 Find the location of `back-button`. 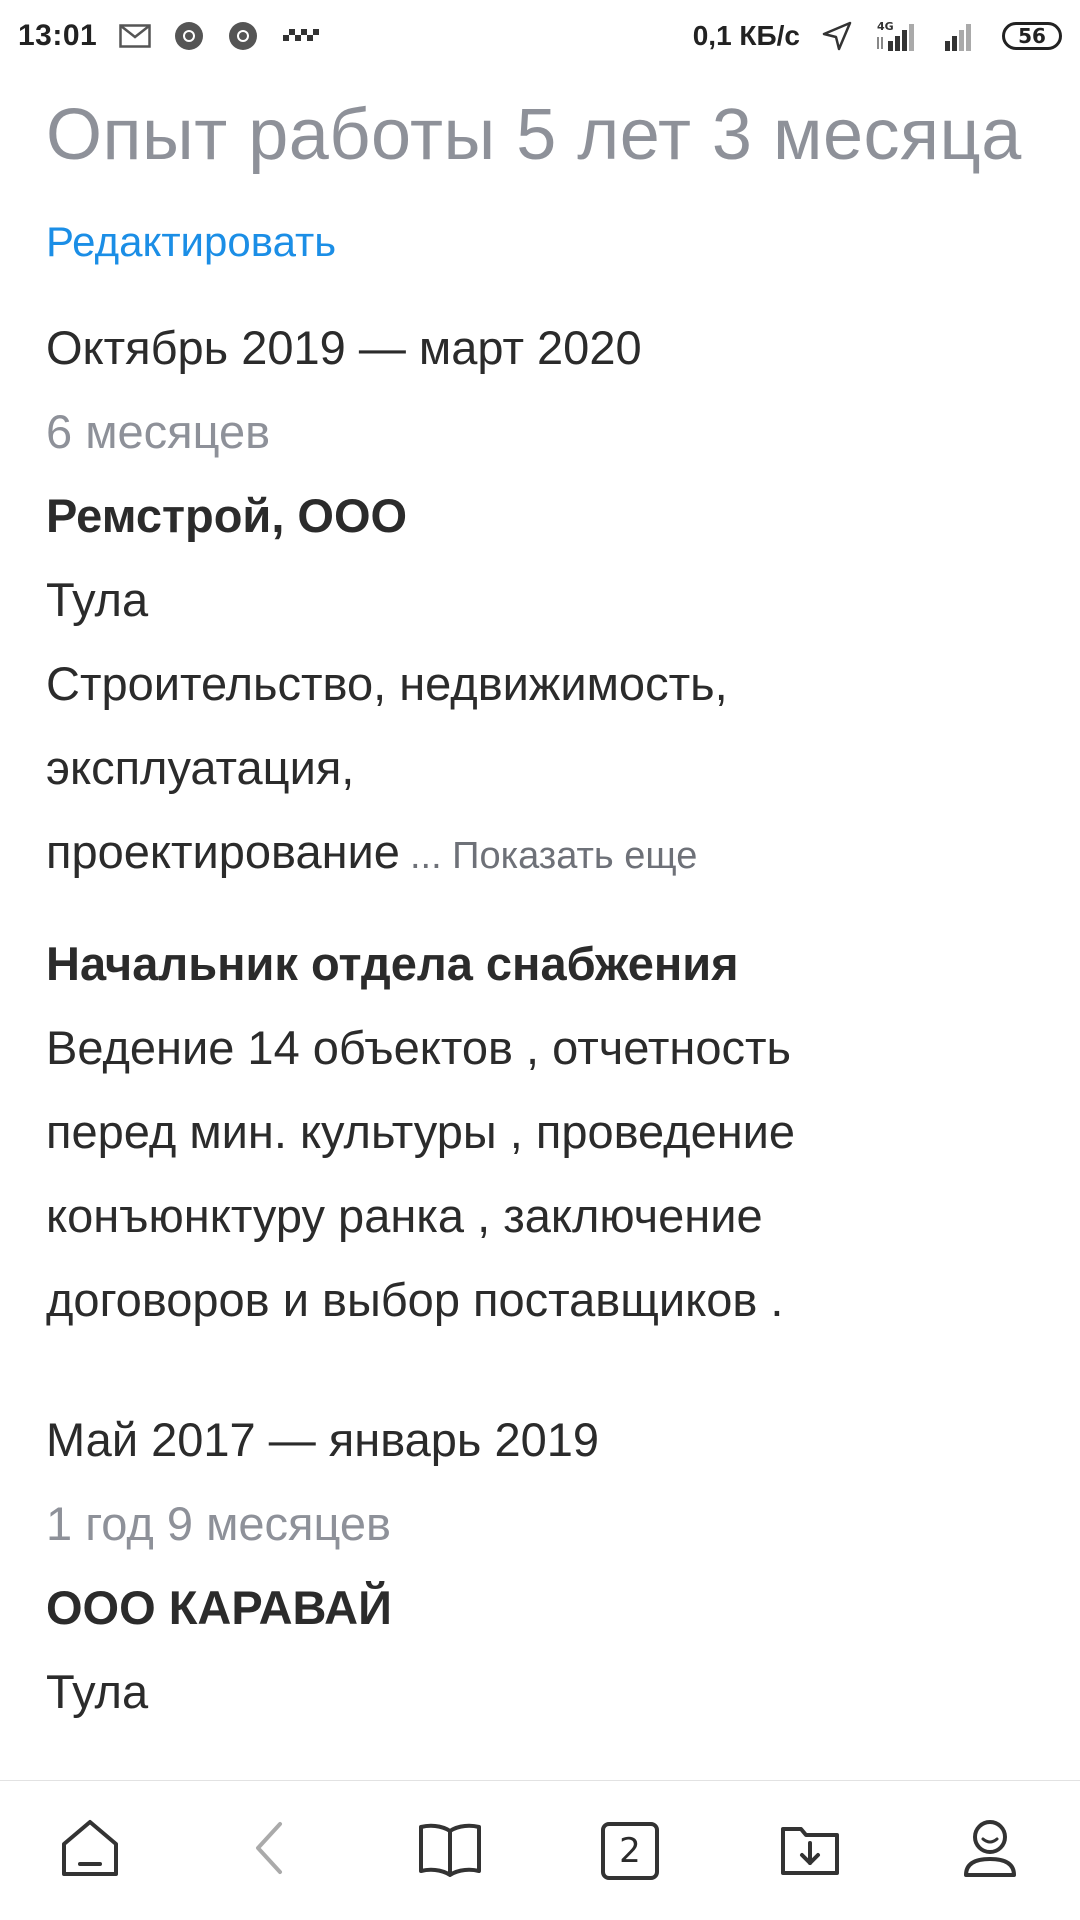

back-button is located at coordinates (270, 1851).